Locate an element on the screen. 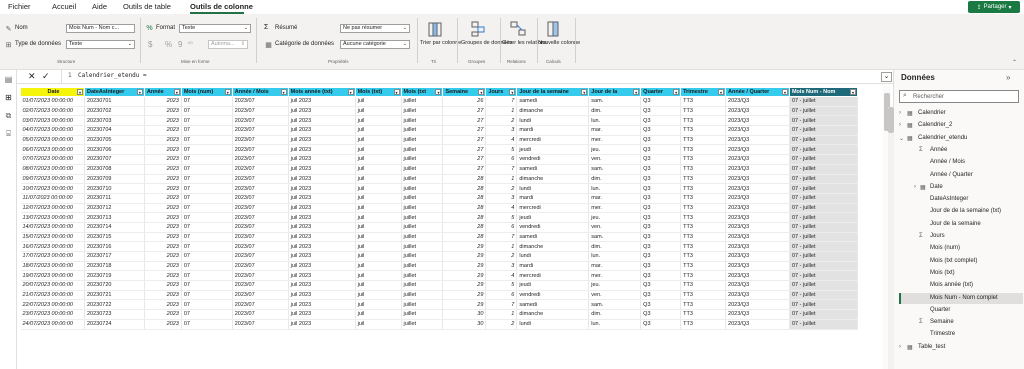  column-header: Mois (txt ▾ is located at coordinates (422, 92).